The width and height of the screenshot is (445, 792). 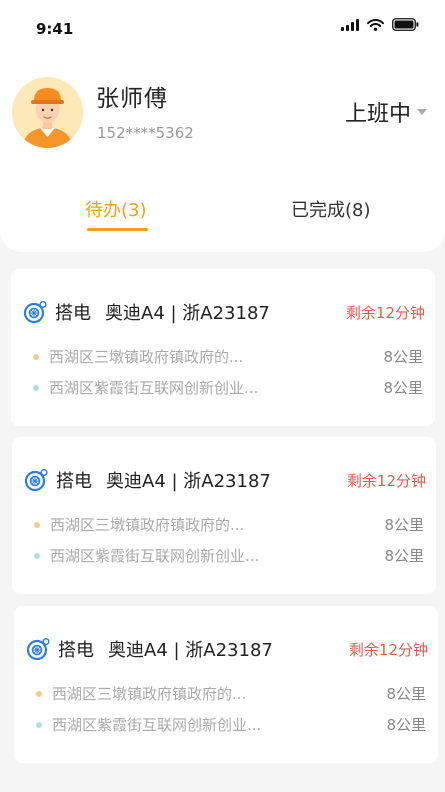 What do you see at coordinates (331, 209) in the screenshot?
I see `tab-completed: 已完成(8)` at bounding box center [331, 209].